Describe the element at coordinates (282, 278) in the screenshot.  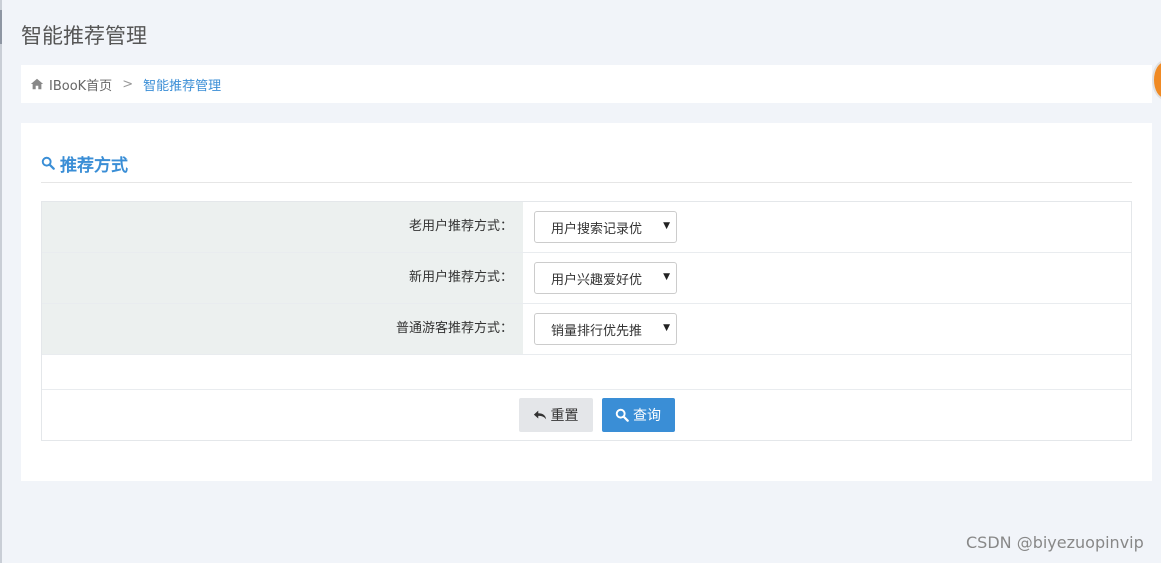
I see `new-user-label: 新用户推荐方式：` at that location.